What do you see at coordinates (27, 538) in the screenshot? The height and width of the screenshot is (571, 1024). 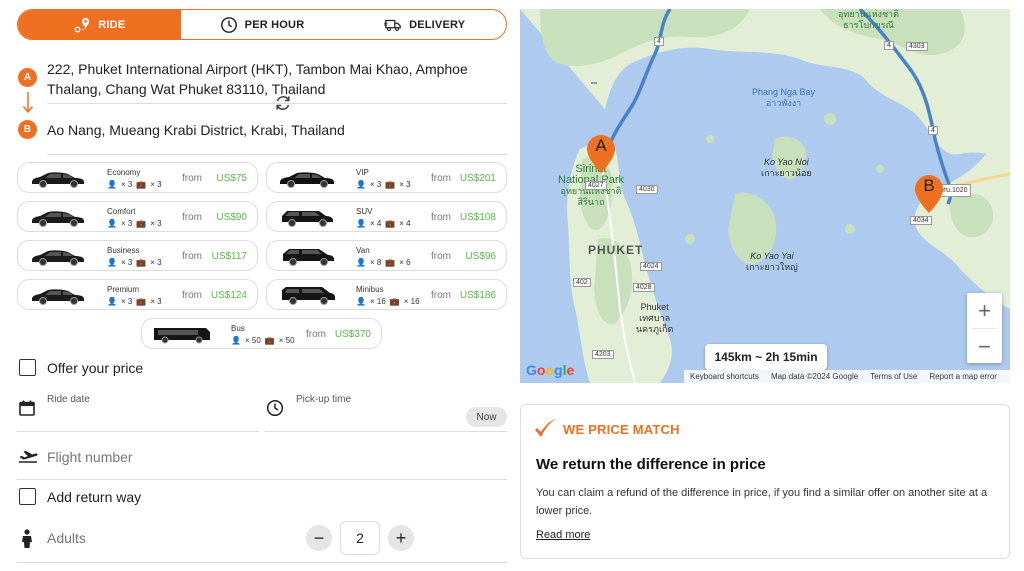 I see `person-icon` at bounding box center [27, 538].